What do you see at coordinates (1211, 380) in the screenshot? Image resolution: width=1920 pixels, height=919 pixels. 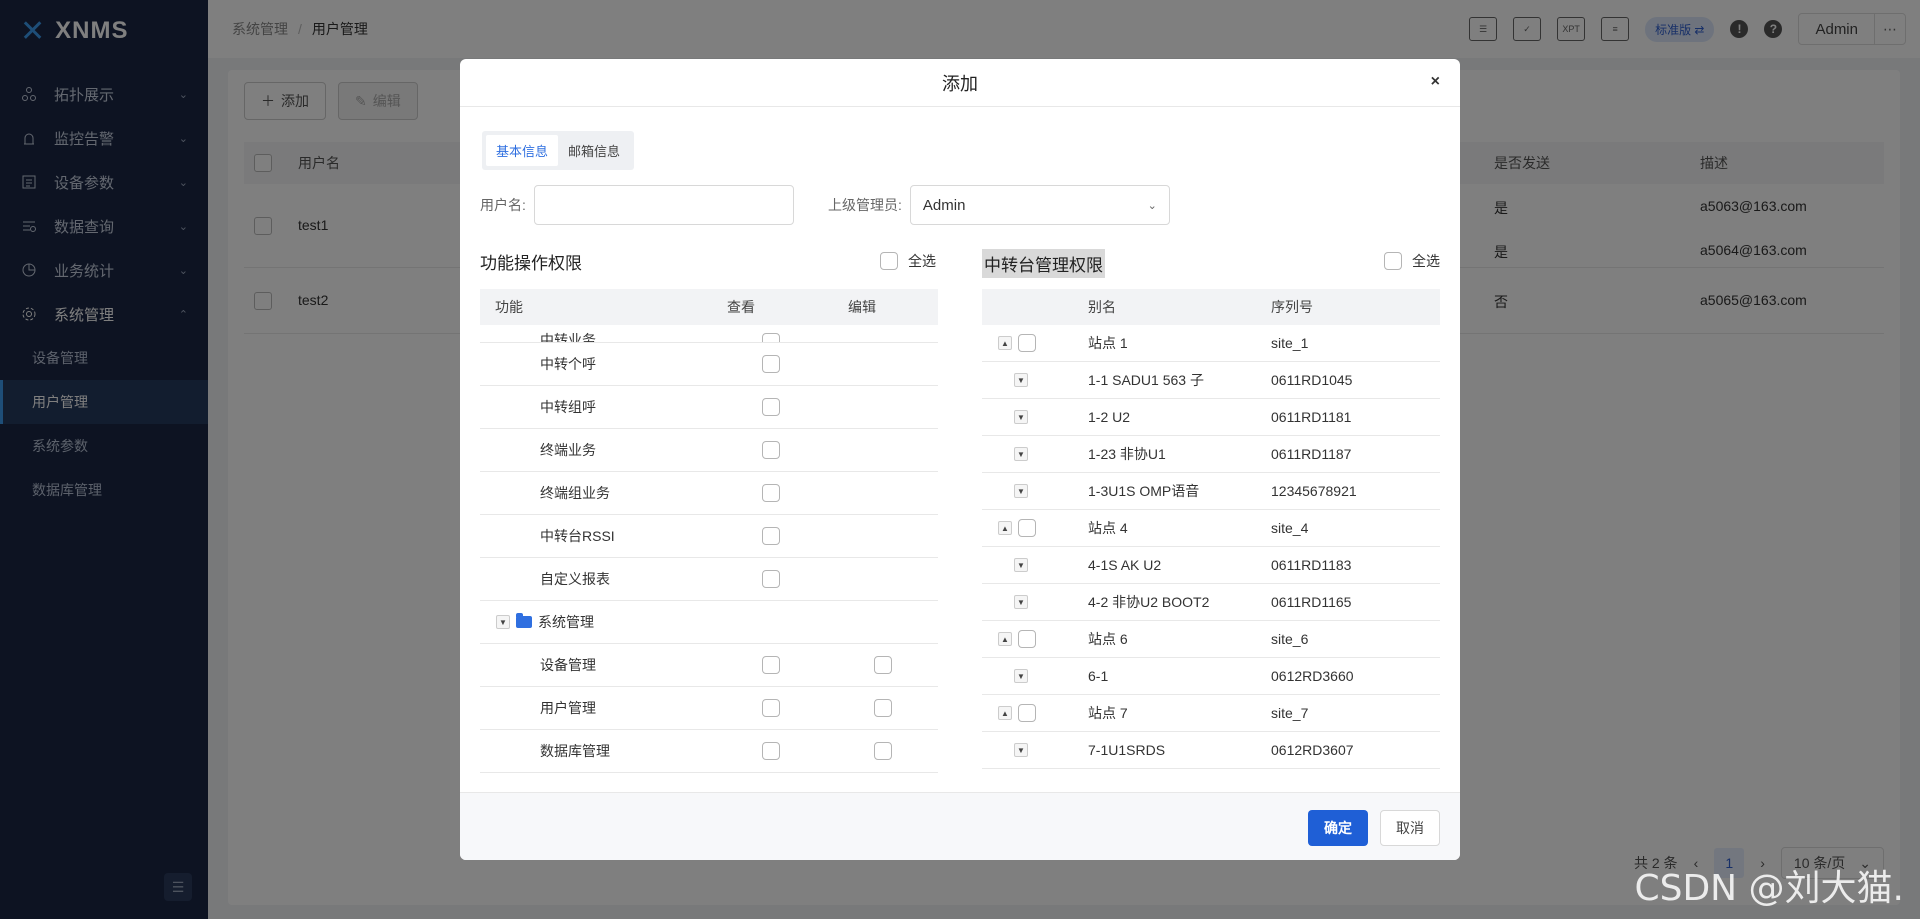 I see `repeater-row: ▼ 1-1 SADU1 563 子 0611RD1045` at bounding box center [1211, 380].